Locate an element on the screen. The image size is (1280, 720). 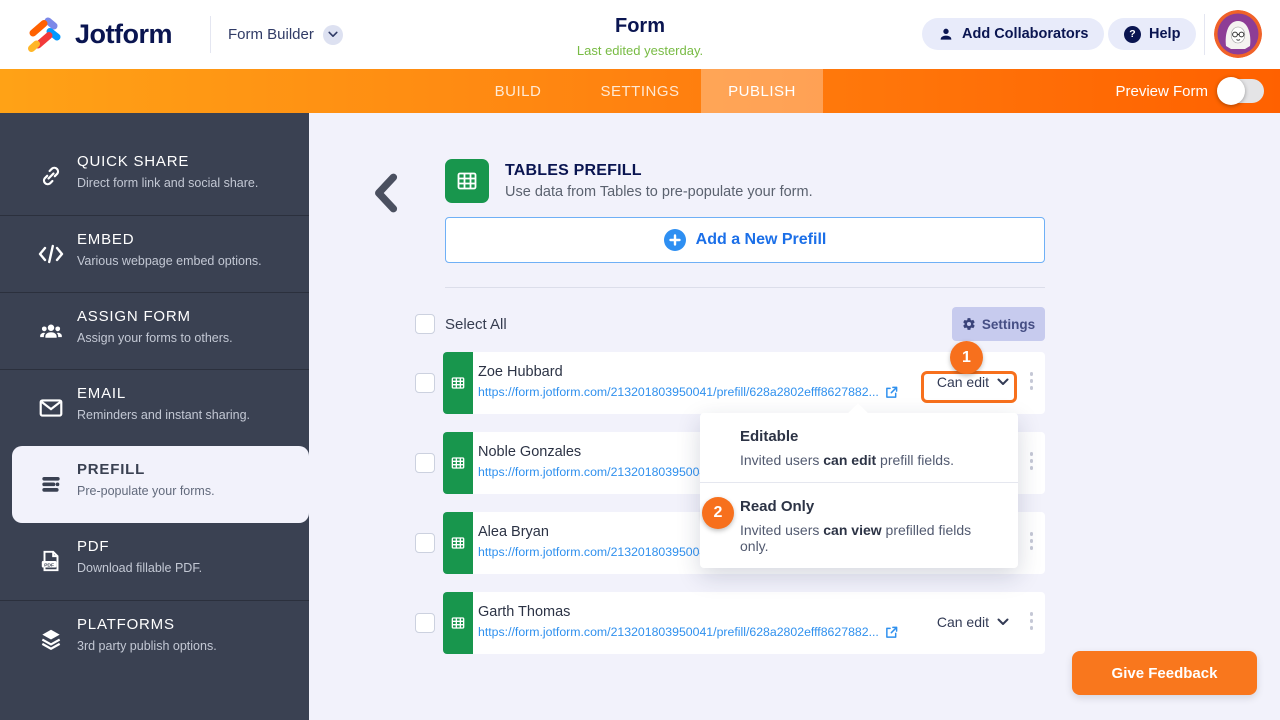
page-title: Form is located at coordinates (640, 26).